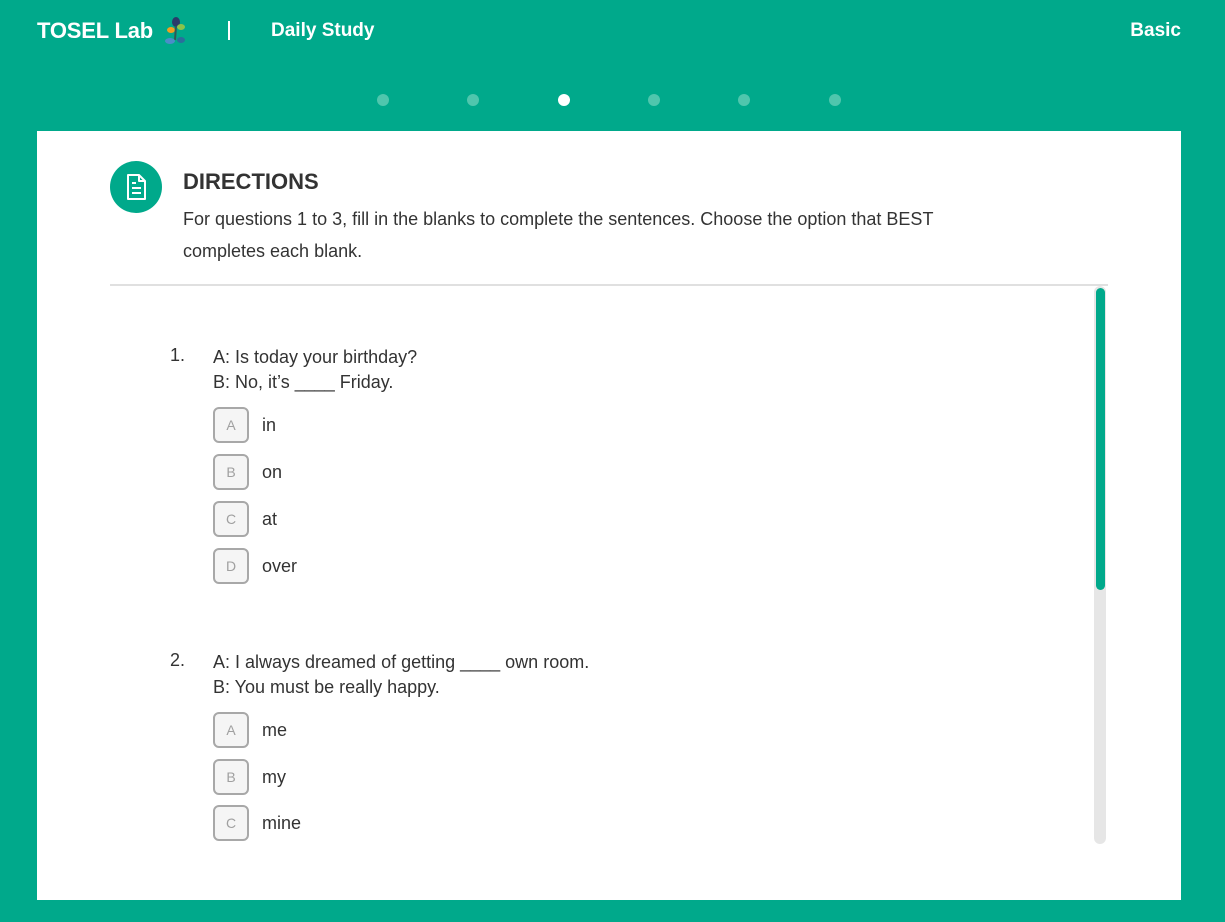 Image resolution: width=1225 pixels, height=922 pixels. I want to click on option-label: mine, so click(281, 823).